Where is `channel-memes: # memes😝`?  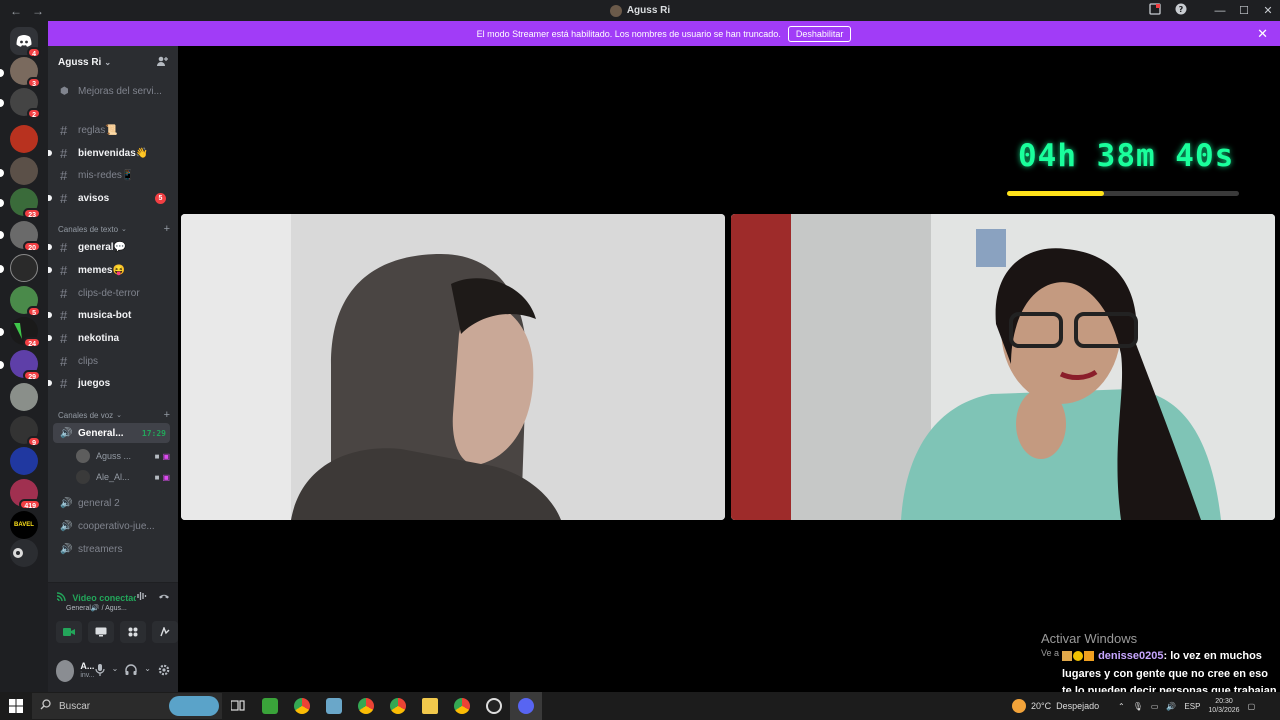 channel-memes: # memes😝 is located at coordinates (109, 270).